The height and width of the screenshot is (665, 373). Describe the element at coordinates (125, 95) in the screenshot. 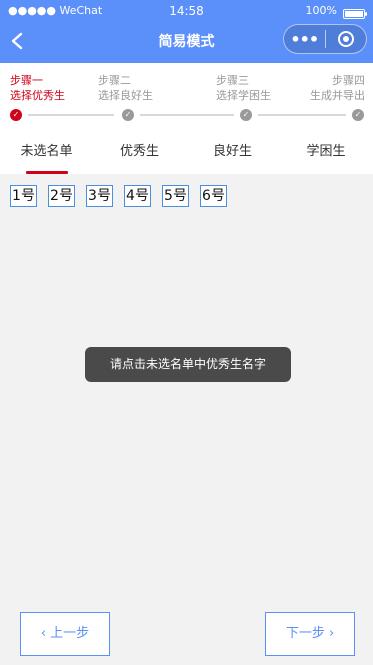

I see `step-2-desc: 选择良好生` at that location.